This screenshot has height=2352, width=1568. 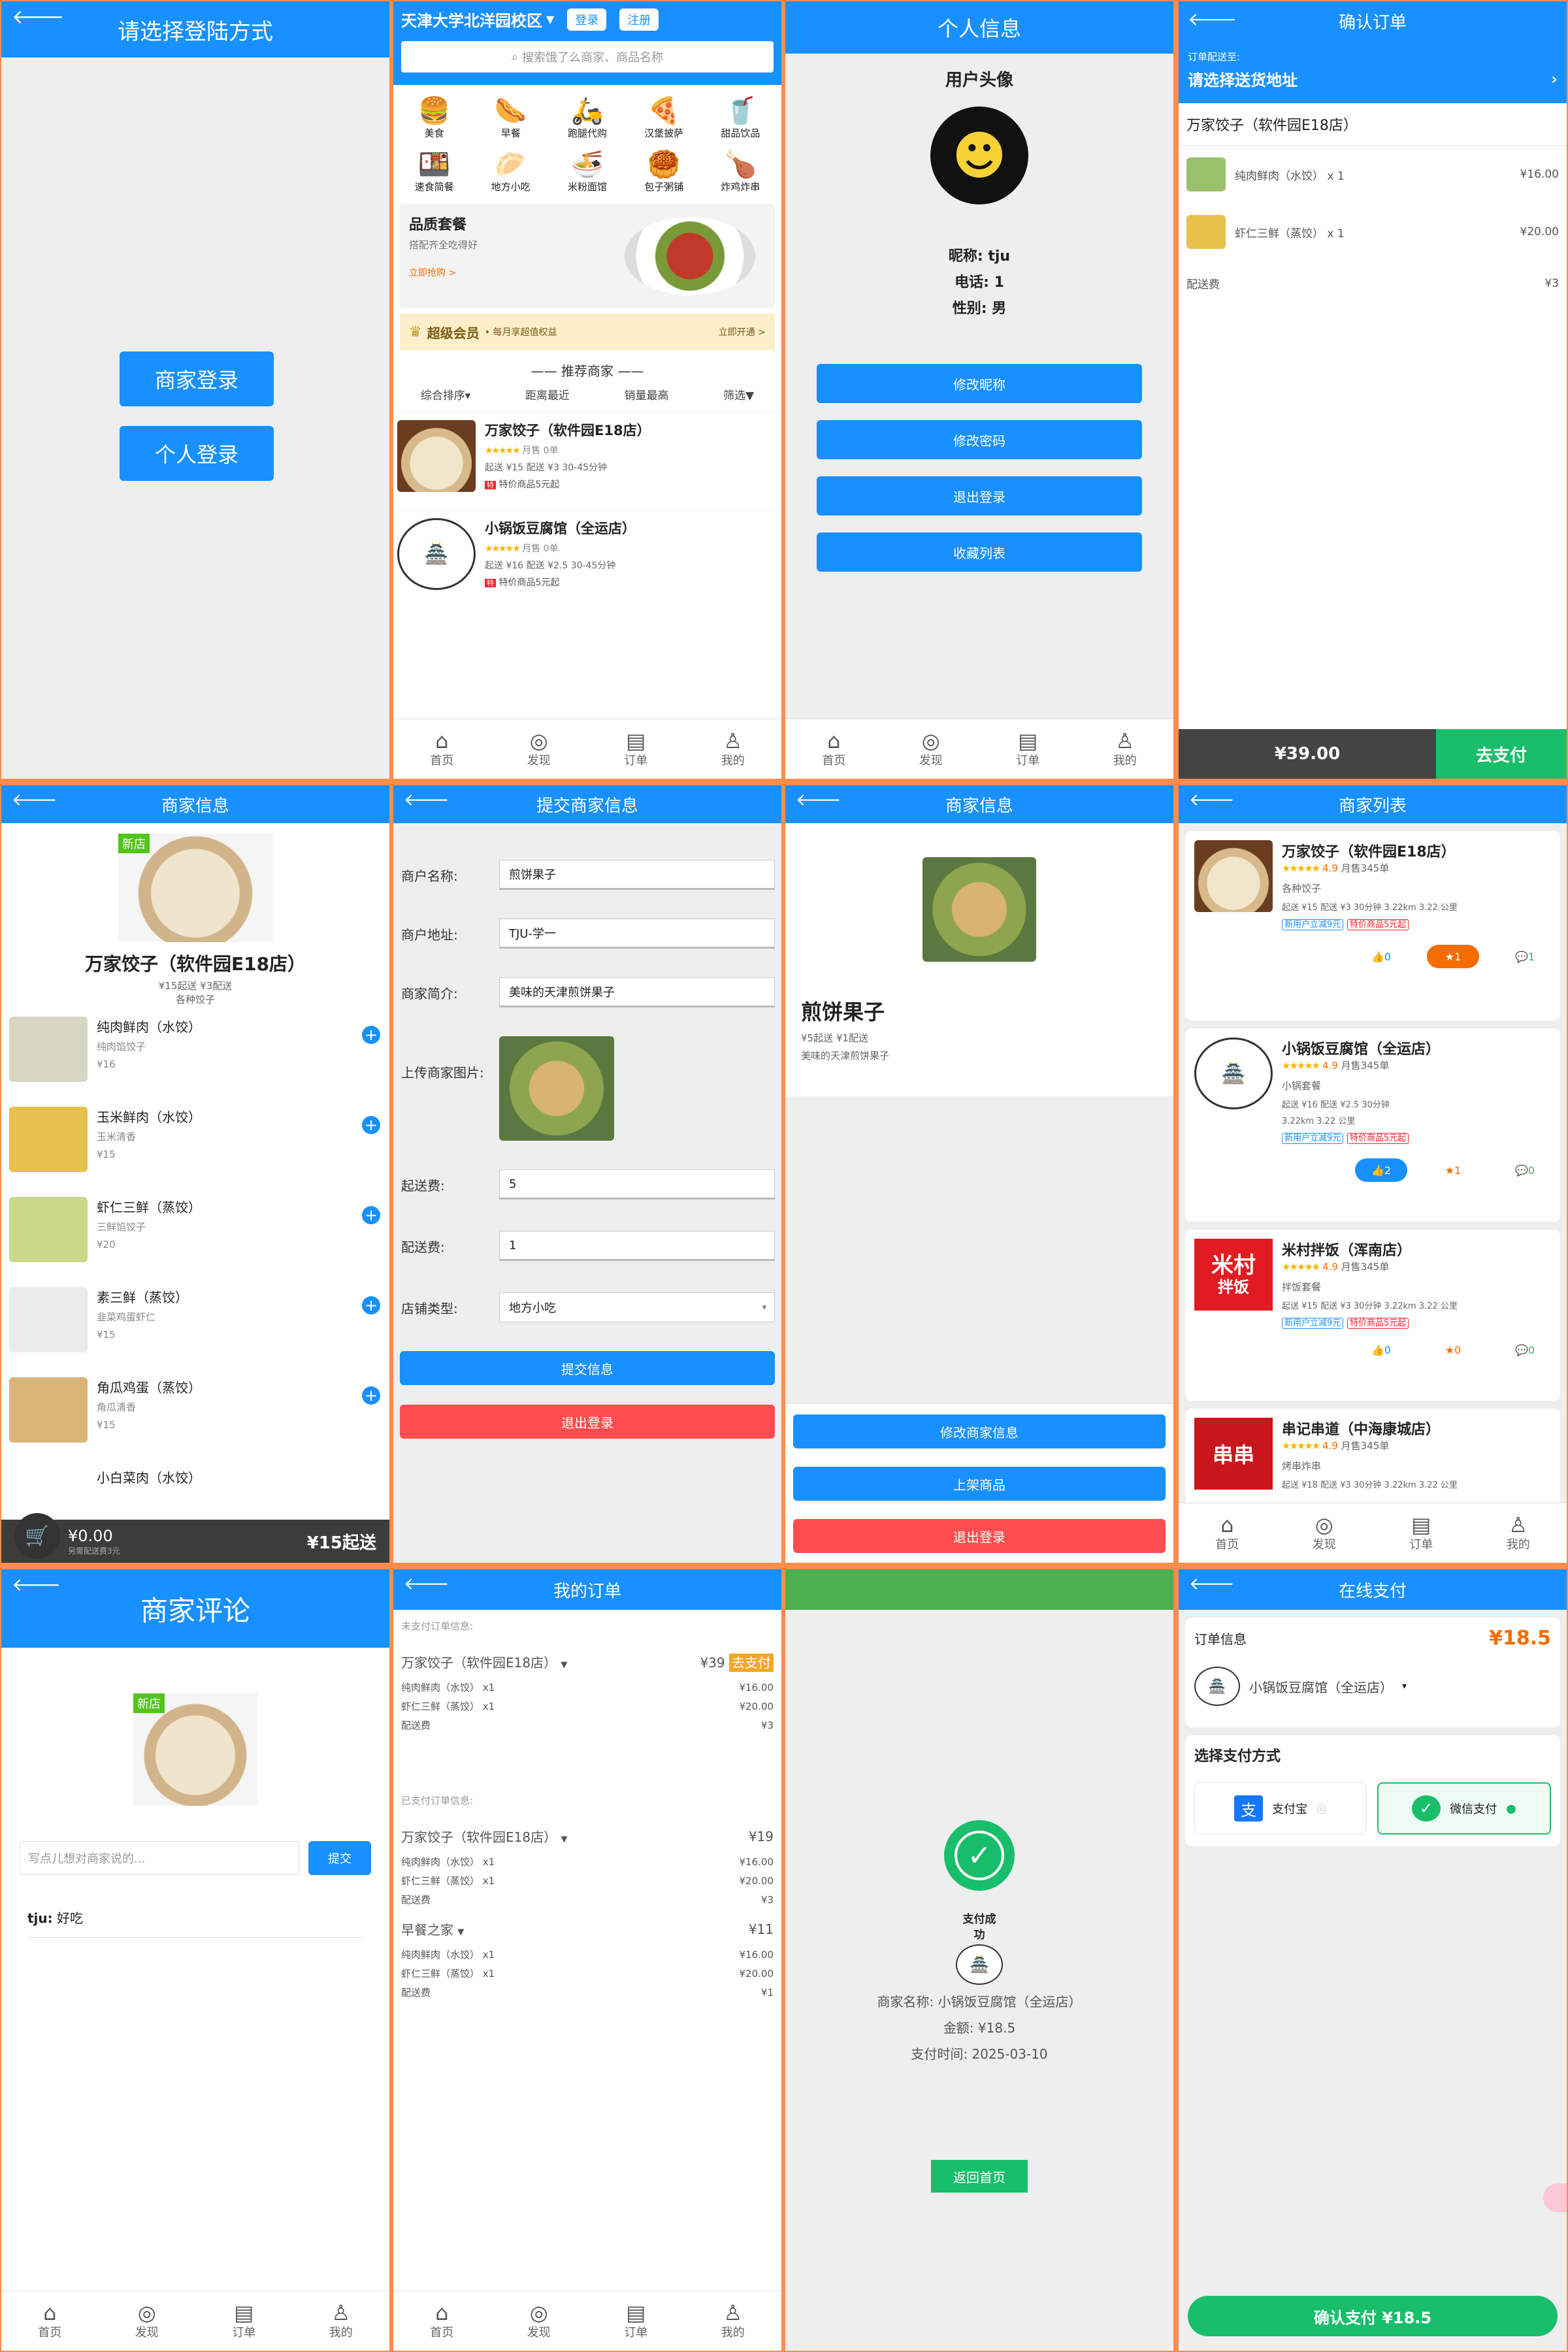 I want to click on category-item: 🍕 汉堡披萨, so click(x=664, y=117).